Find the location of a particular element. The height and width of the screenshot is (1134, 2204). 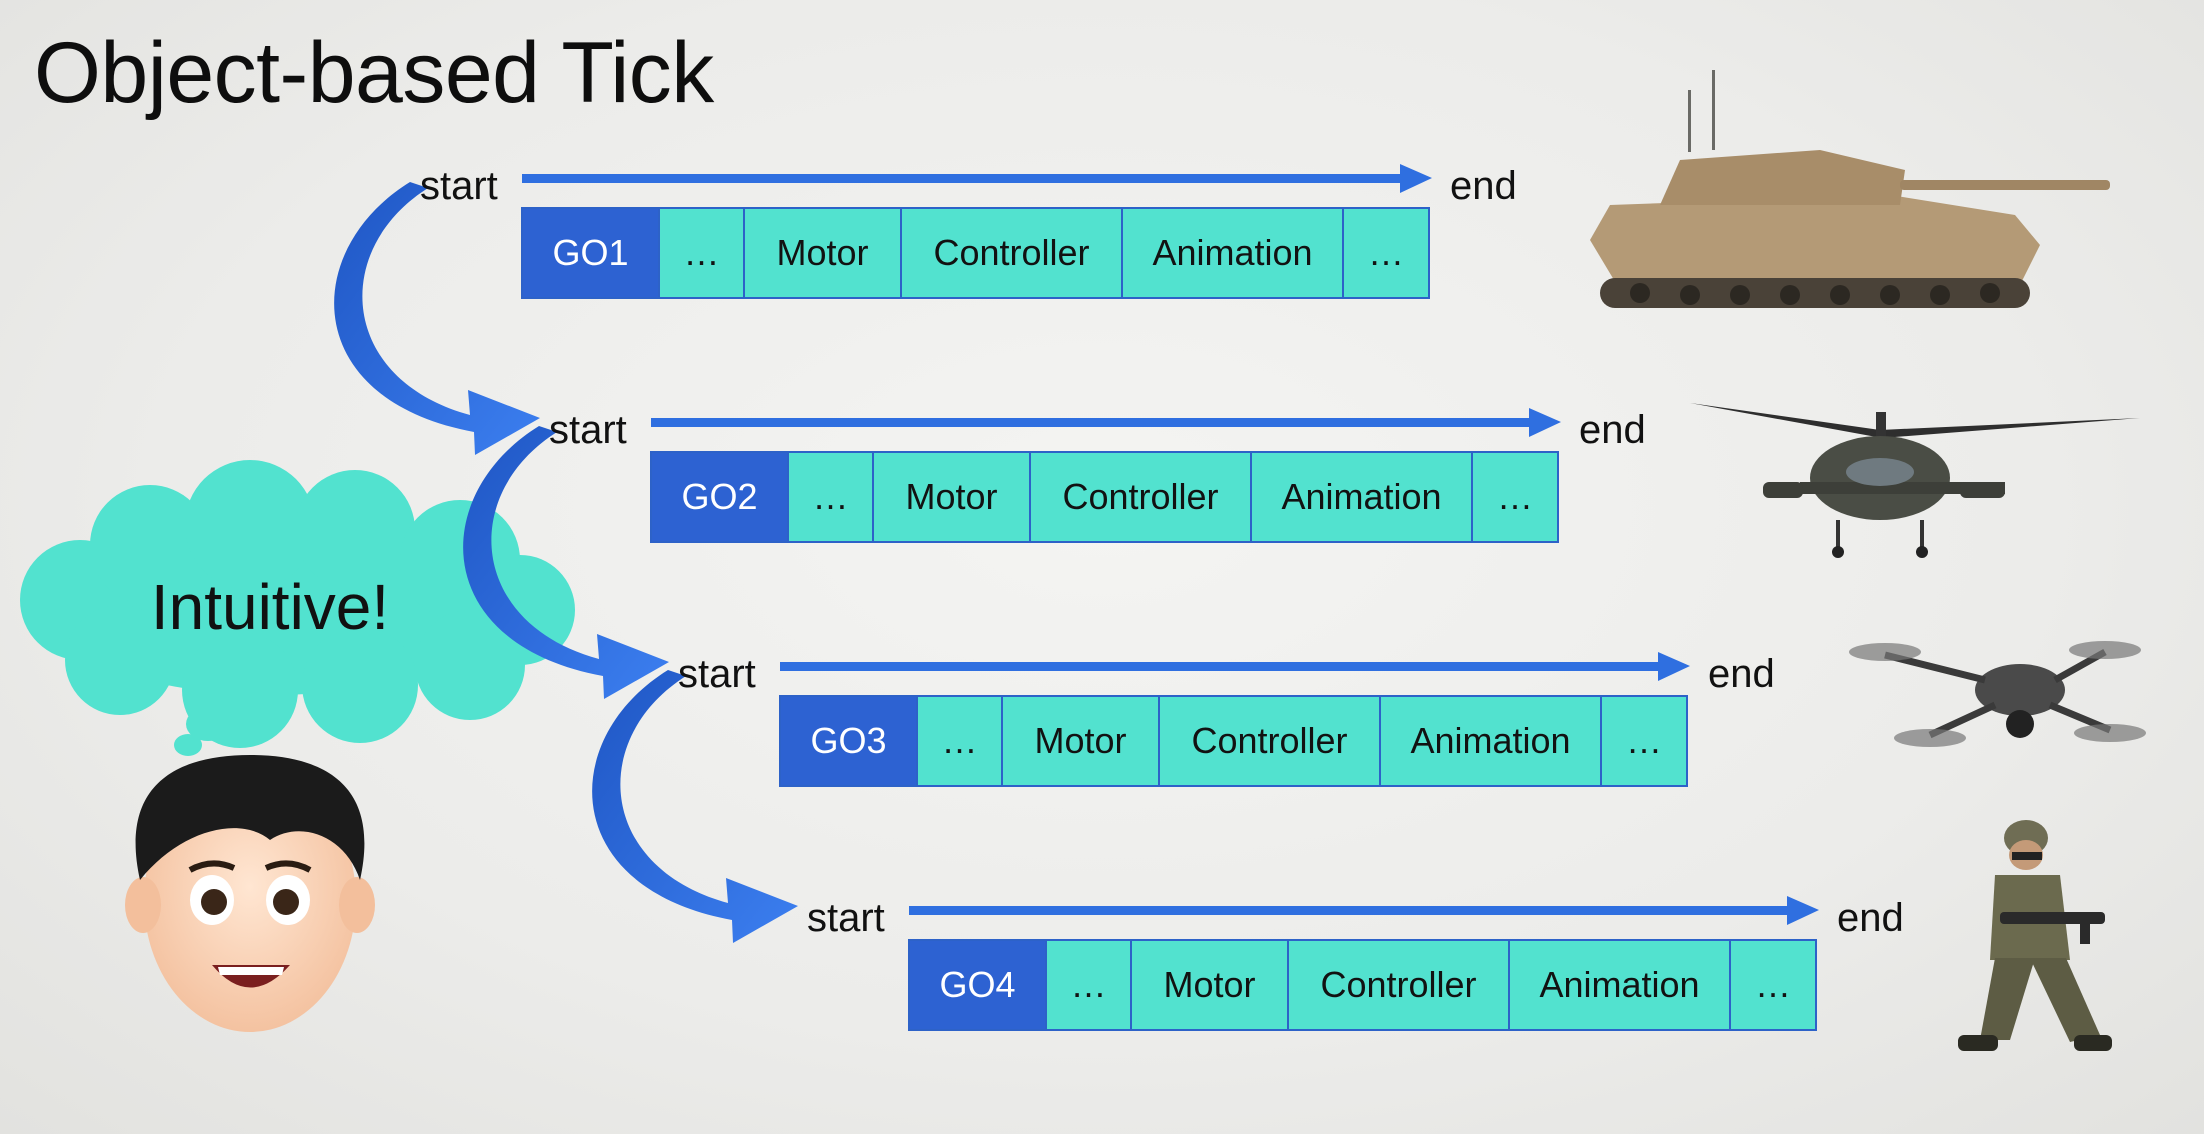

end-label-1: end is located at coordinates (1483, 186).